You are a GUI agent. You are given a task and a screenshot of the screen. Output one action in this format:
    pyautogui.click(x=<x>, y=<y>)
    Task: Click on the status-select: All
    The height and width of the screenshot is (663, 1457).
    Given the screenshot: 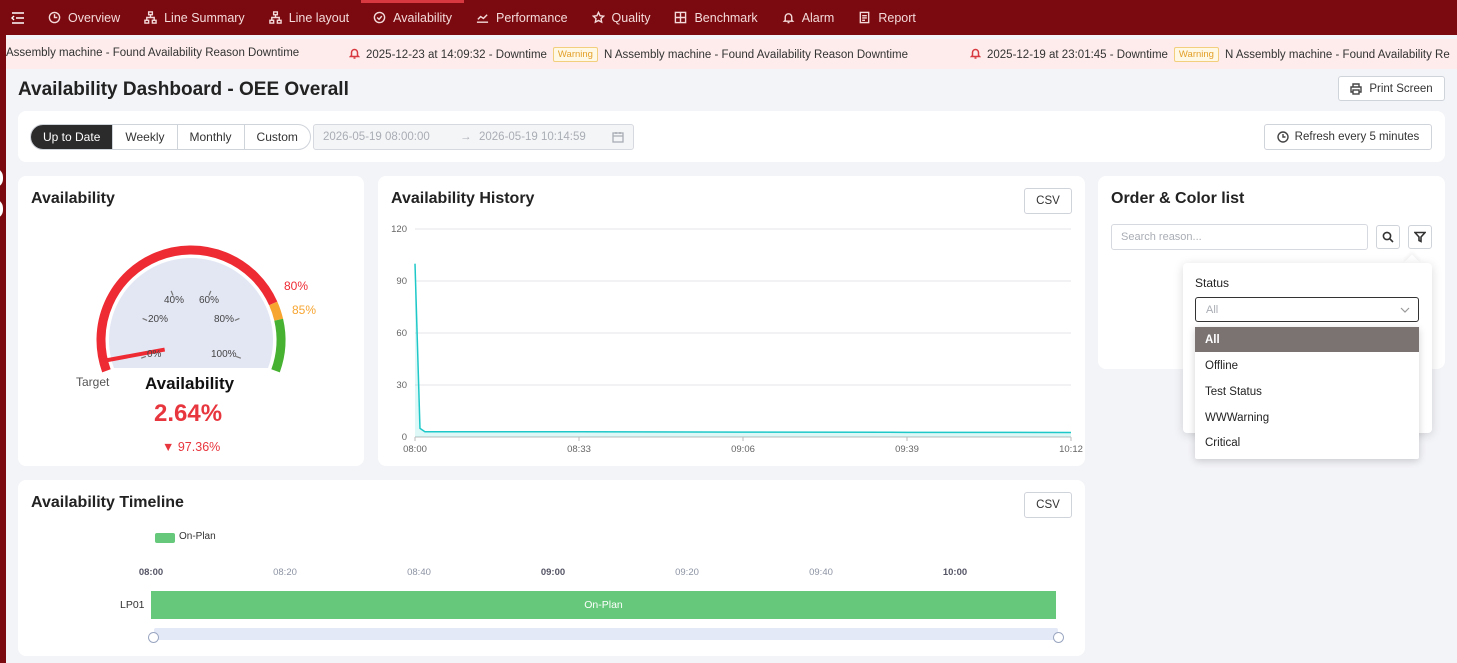 What is the action you would take?
    pyautogui.click(x=1307, y=309)
    